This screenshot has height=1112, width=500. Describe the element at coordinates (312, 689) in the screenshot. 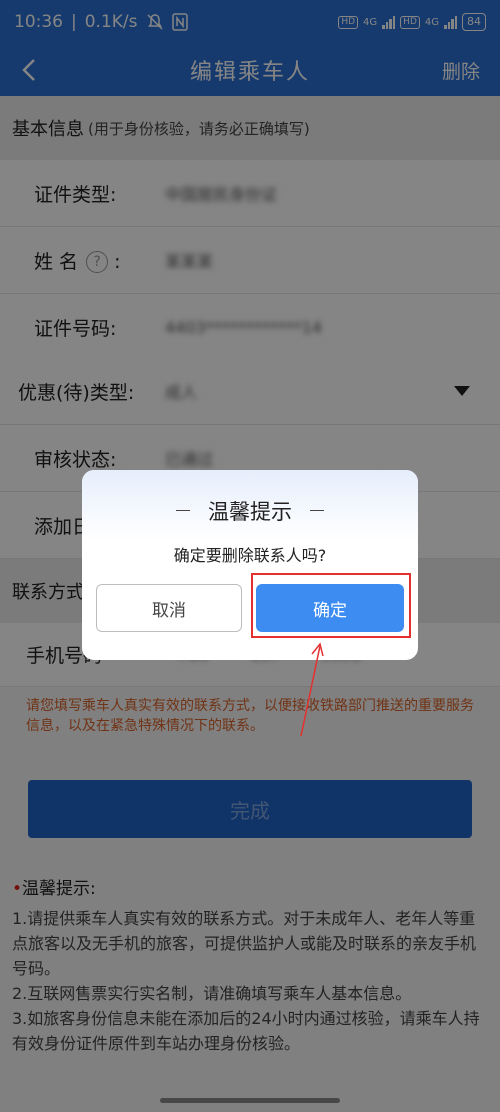

I see `annotation-arrow-icon` at that location.